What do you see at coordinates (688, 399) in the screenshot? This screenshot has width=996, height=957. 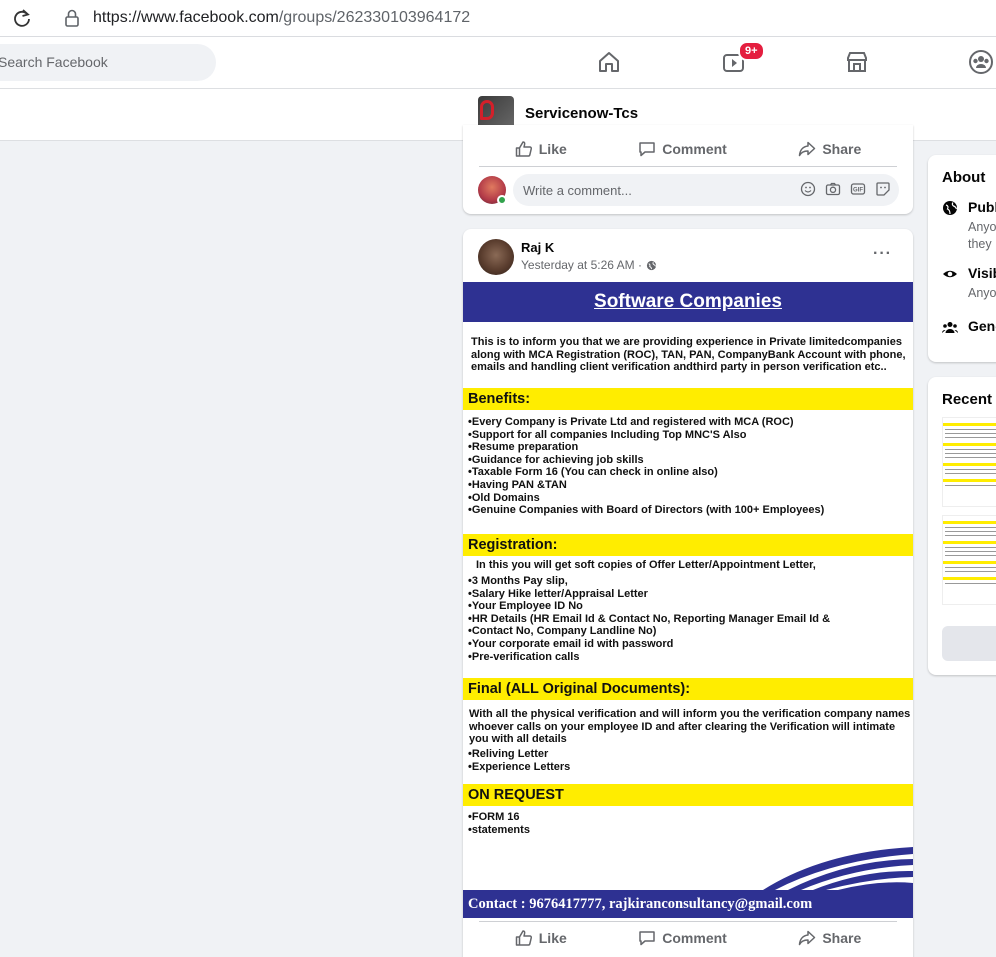 I see `benefits-band: Benefits:` at bounding box center [688, 399].